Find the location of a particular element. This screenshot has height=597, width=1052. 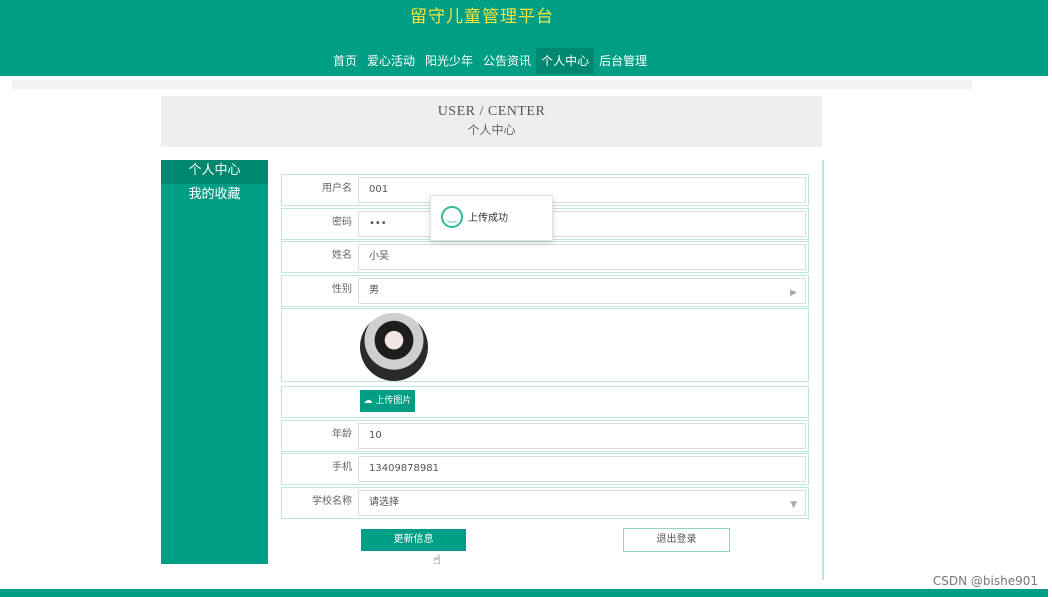

username-label: 用户名 is located at coordinates (337, 188).